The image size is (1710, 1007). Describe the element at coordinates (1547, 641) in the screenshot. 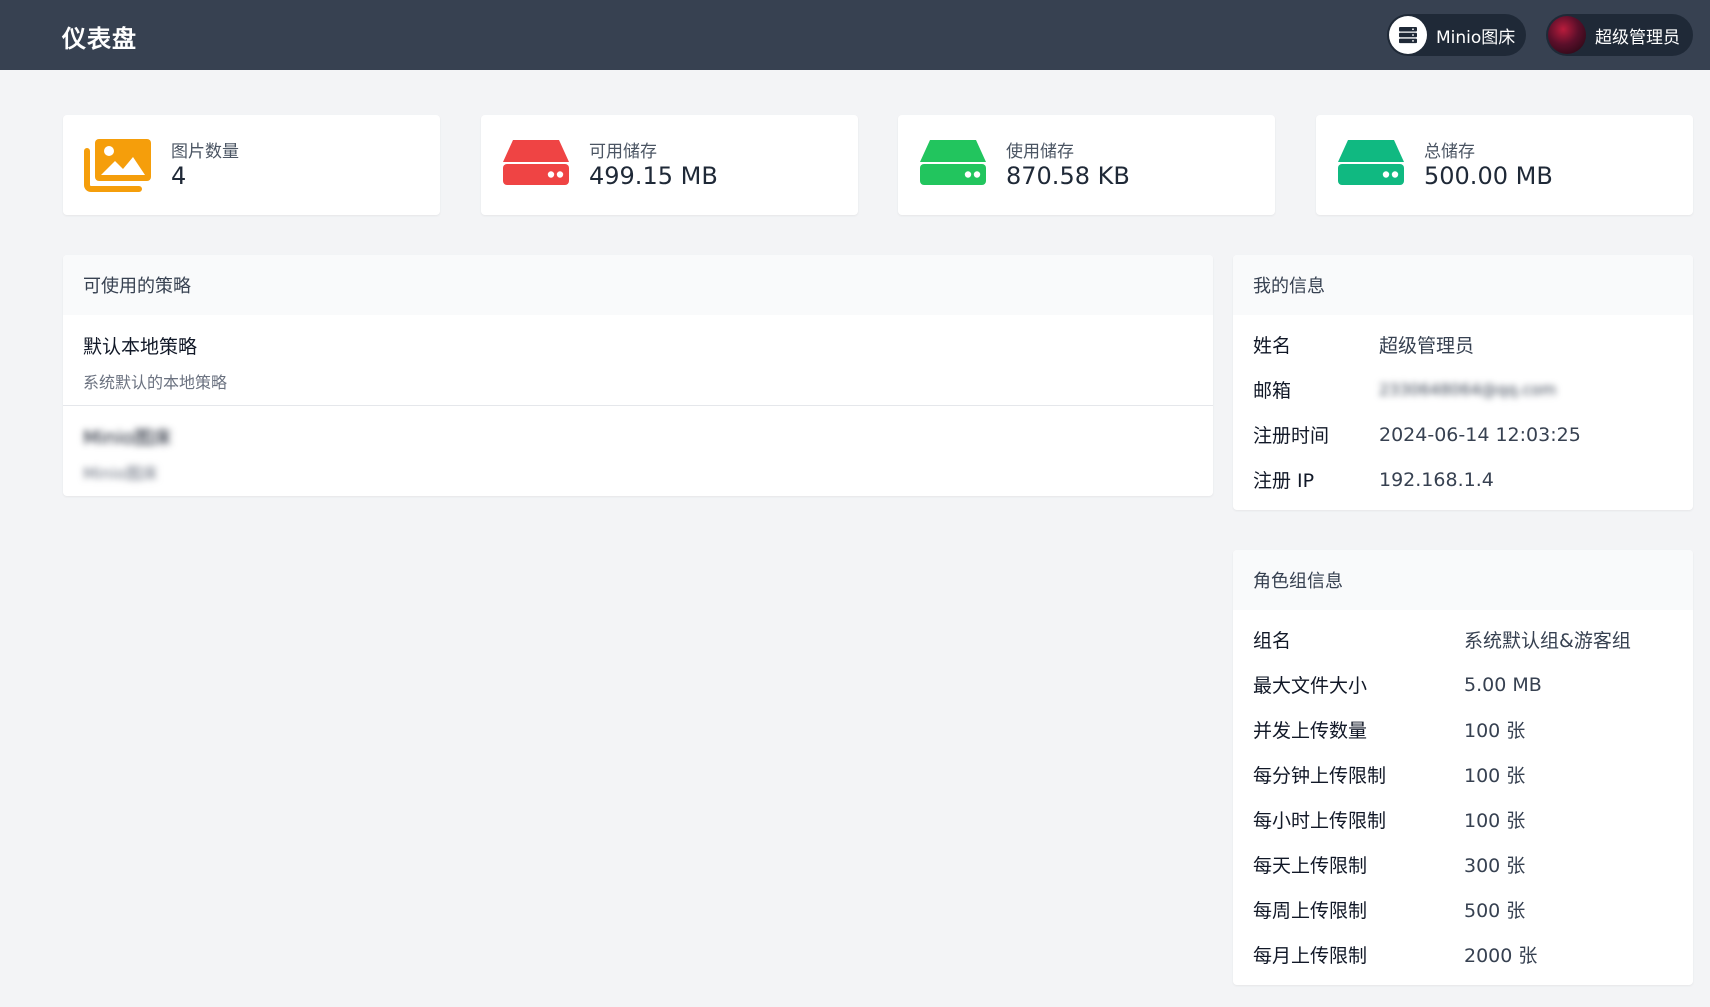

I see `info-value: 系统默认组&游客组` at that location.